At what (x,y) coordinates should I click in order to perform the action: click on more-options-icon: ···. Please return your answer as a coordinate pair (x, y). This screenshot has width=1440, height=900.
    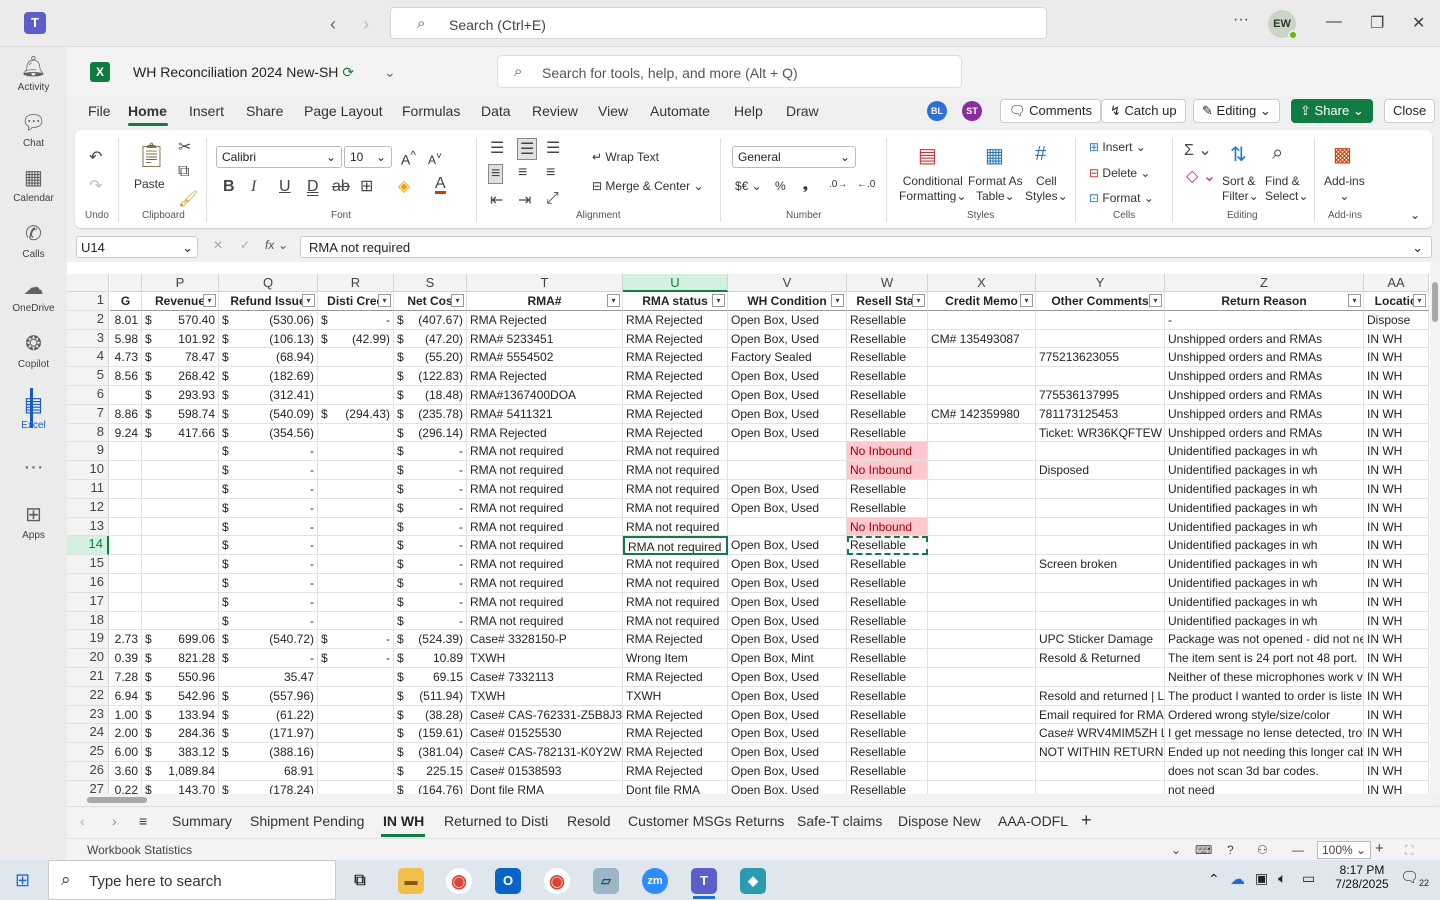
    Looking at the image, I should click on (1241, 20).